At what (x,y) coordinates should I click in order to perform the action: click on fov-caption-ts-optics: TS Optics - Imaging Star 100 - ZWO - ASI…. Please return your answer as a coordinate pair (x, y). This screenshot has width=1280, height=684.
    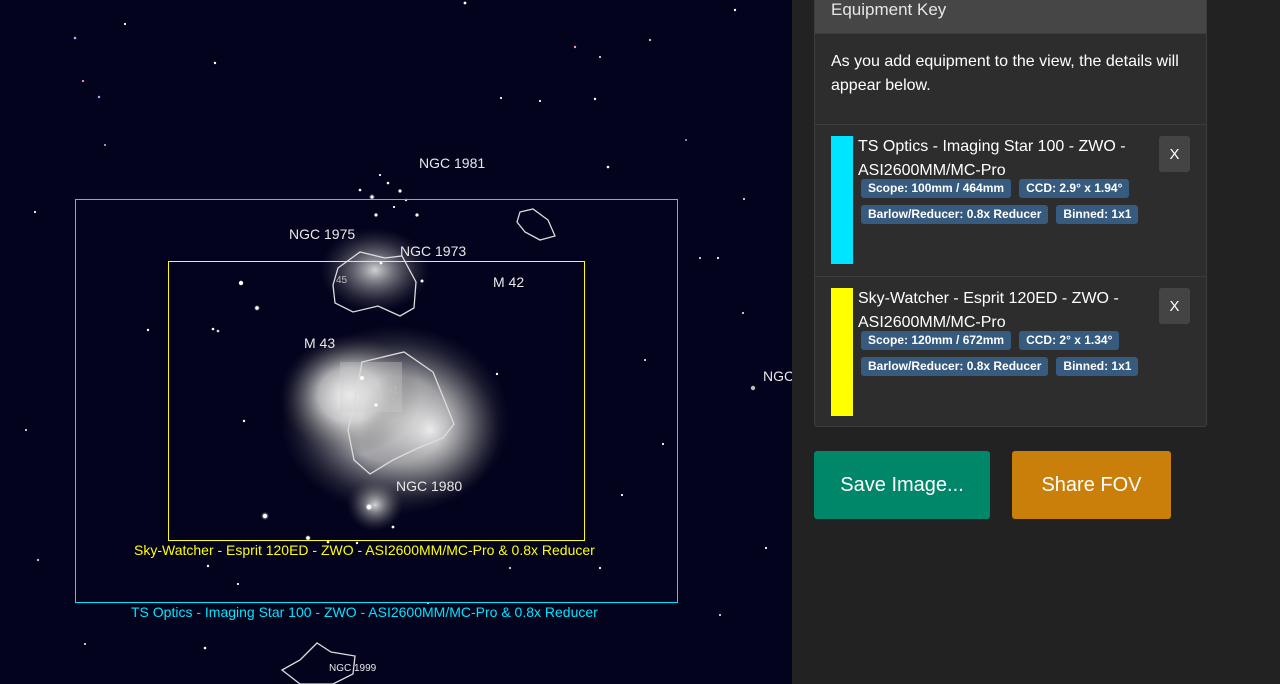
    Looking at the image, I should click on (364, 612).